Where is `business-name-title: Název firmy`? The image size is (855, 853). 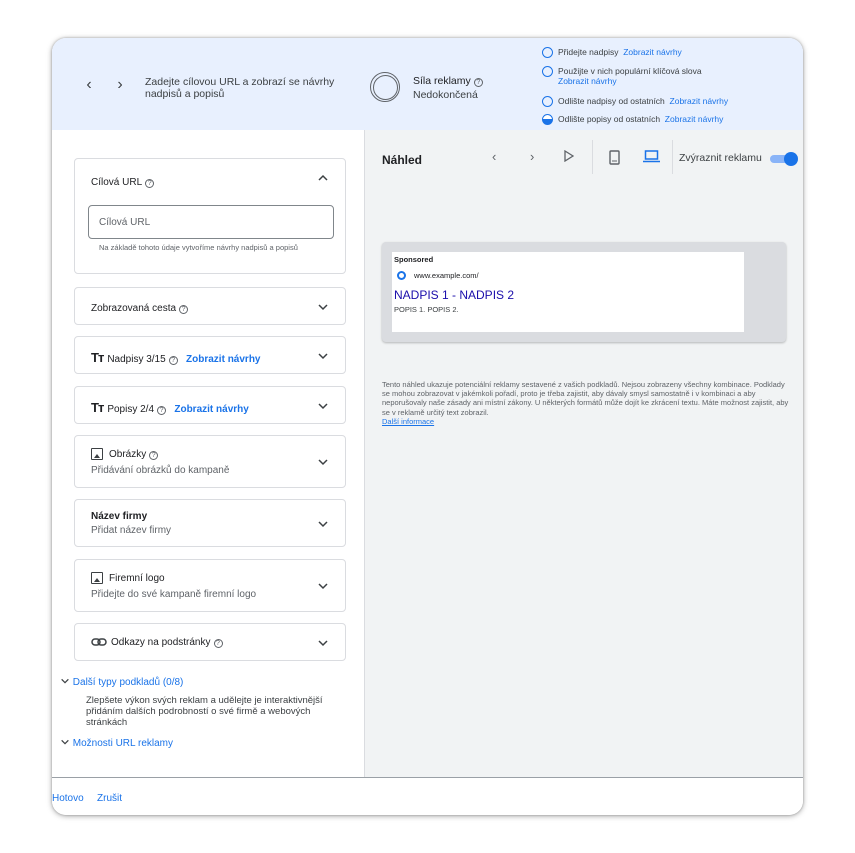 business-name-title: Název firmy is located at coordinates (119, 516).